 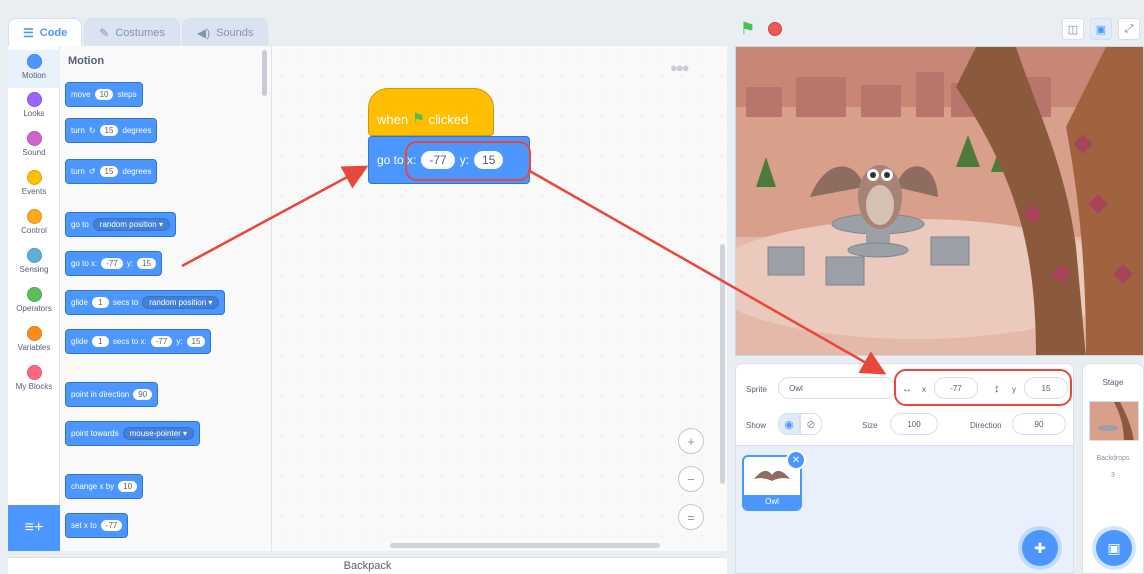 I want to click on category-looks: Looks, so click(x=34, y=105).